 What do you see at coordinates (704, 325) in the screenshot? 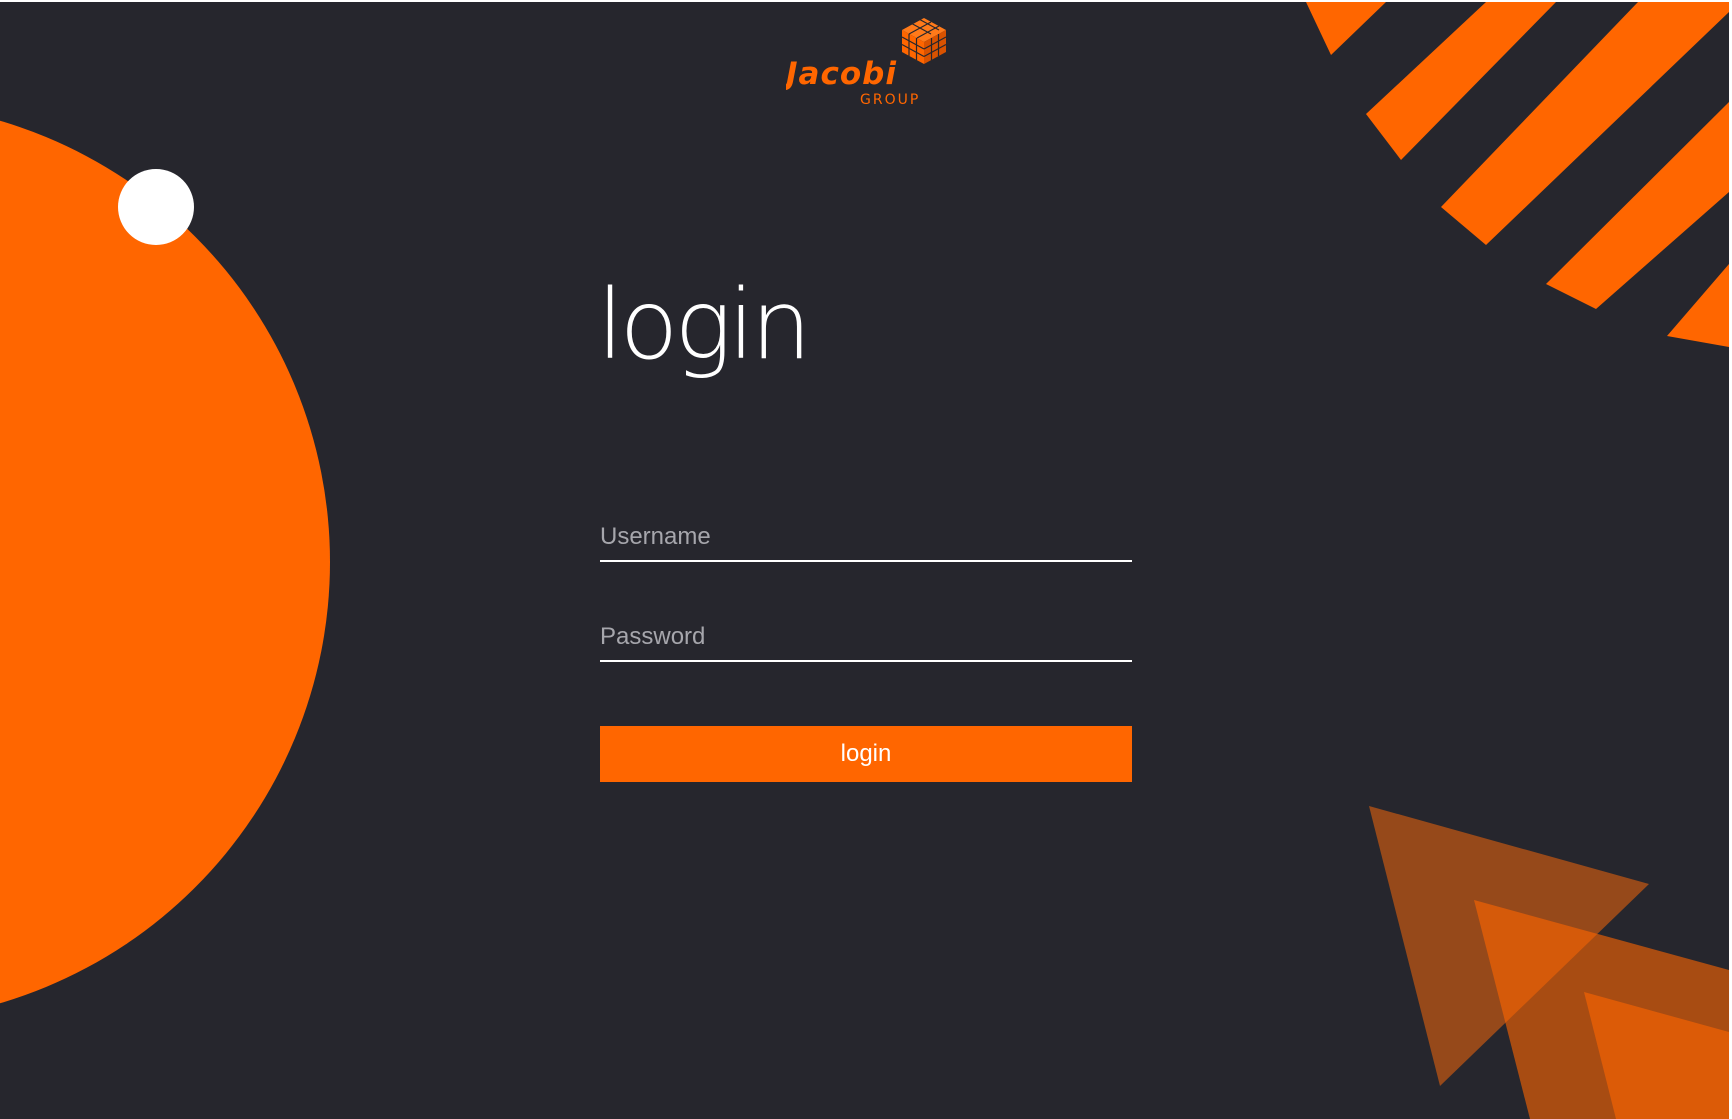
I see `page-title: login` at bounding box center [704, 325].